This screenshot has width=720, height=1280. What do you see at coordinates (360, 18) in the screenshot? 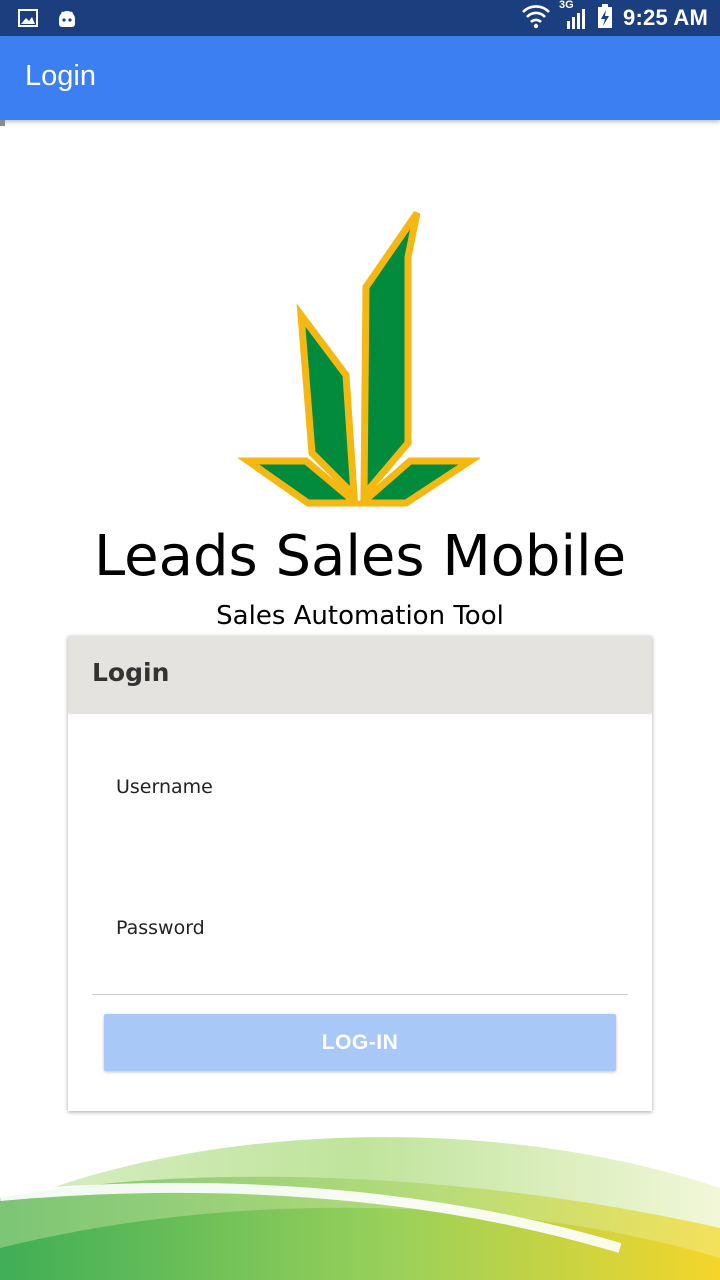
I see `status-bar: 3G 9:25 AM` at bounding box center [360, 18].